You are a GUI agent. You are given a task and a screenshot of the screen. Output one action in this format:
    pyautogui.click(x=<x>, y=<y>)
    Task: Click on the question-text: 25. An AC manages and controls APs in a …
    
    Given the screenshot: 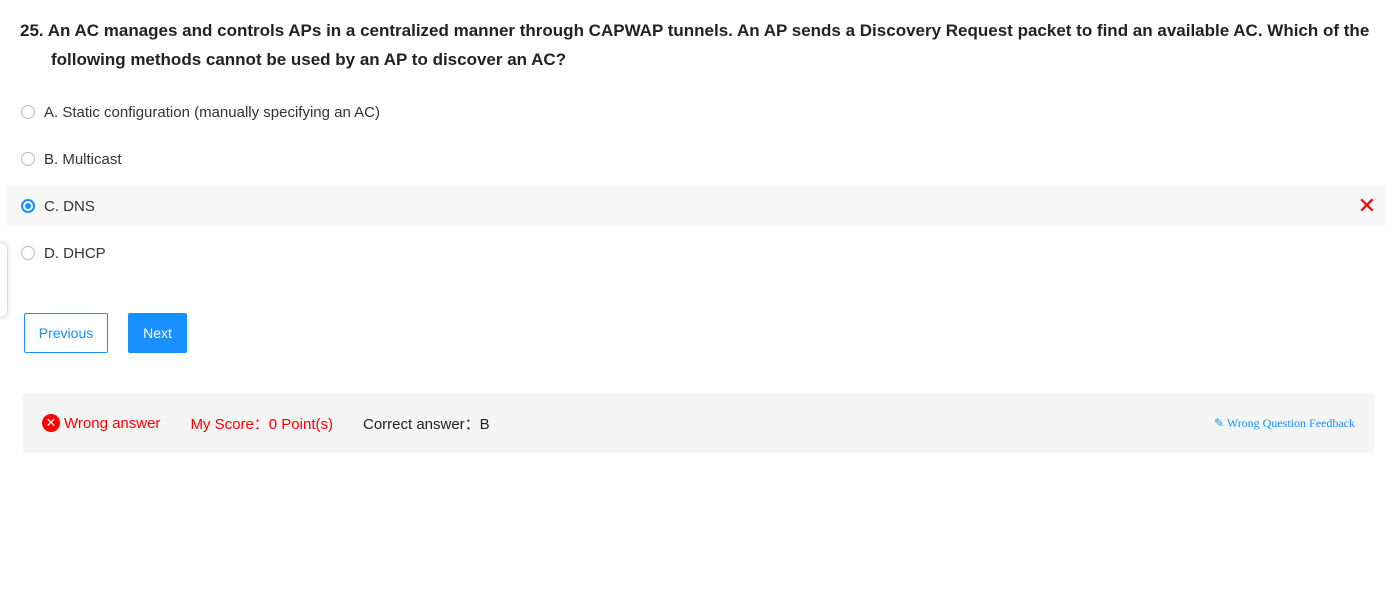 What is the action you would take?
    pyautogui.click(x=695, y=45)
    